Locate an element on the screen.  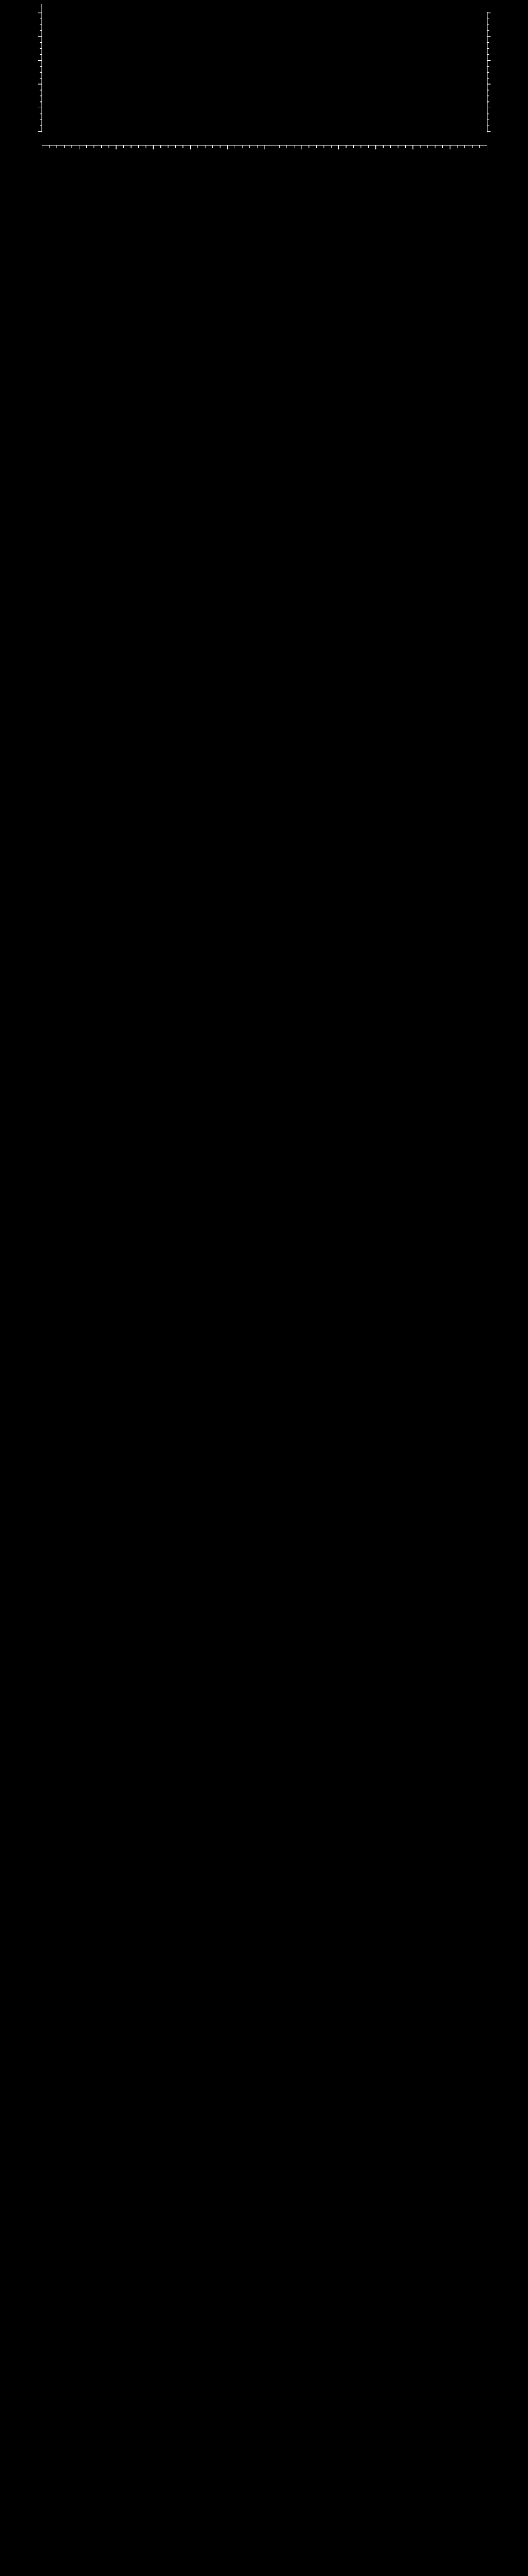
axis-lines is located at coordinates (264, 76).